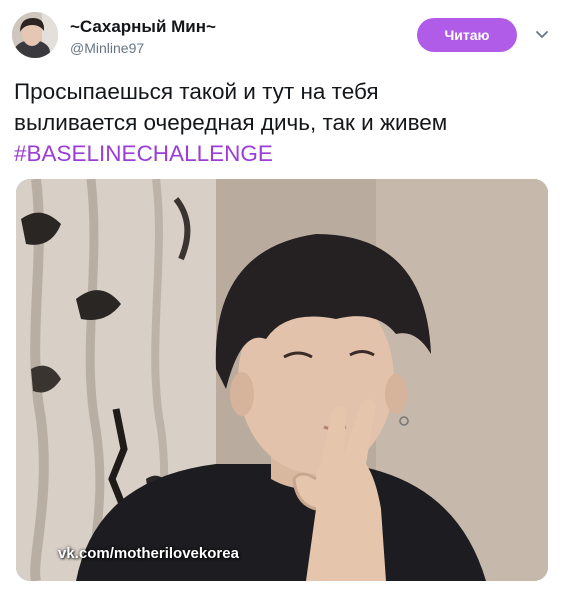 The width and height of the screenshot is (572, 604). Describe the element at coordinates (231, 122) in the screenshot. I see `tweet-text-line: выливается очередная дичь, так и живем` at that location.